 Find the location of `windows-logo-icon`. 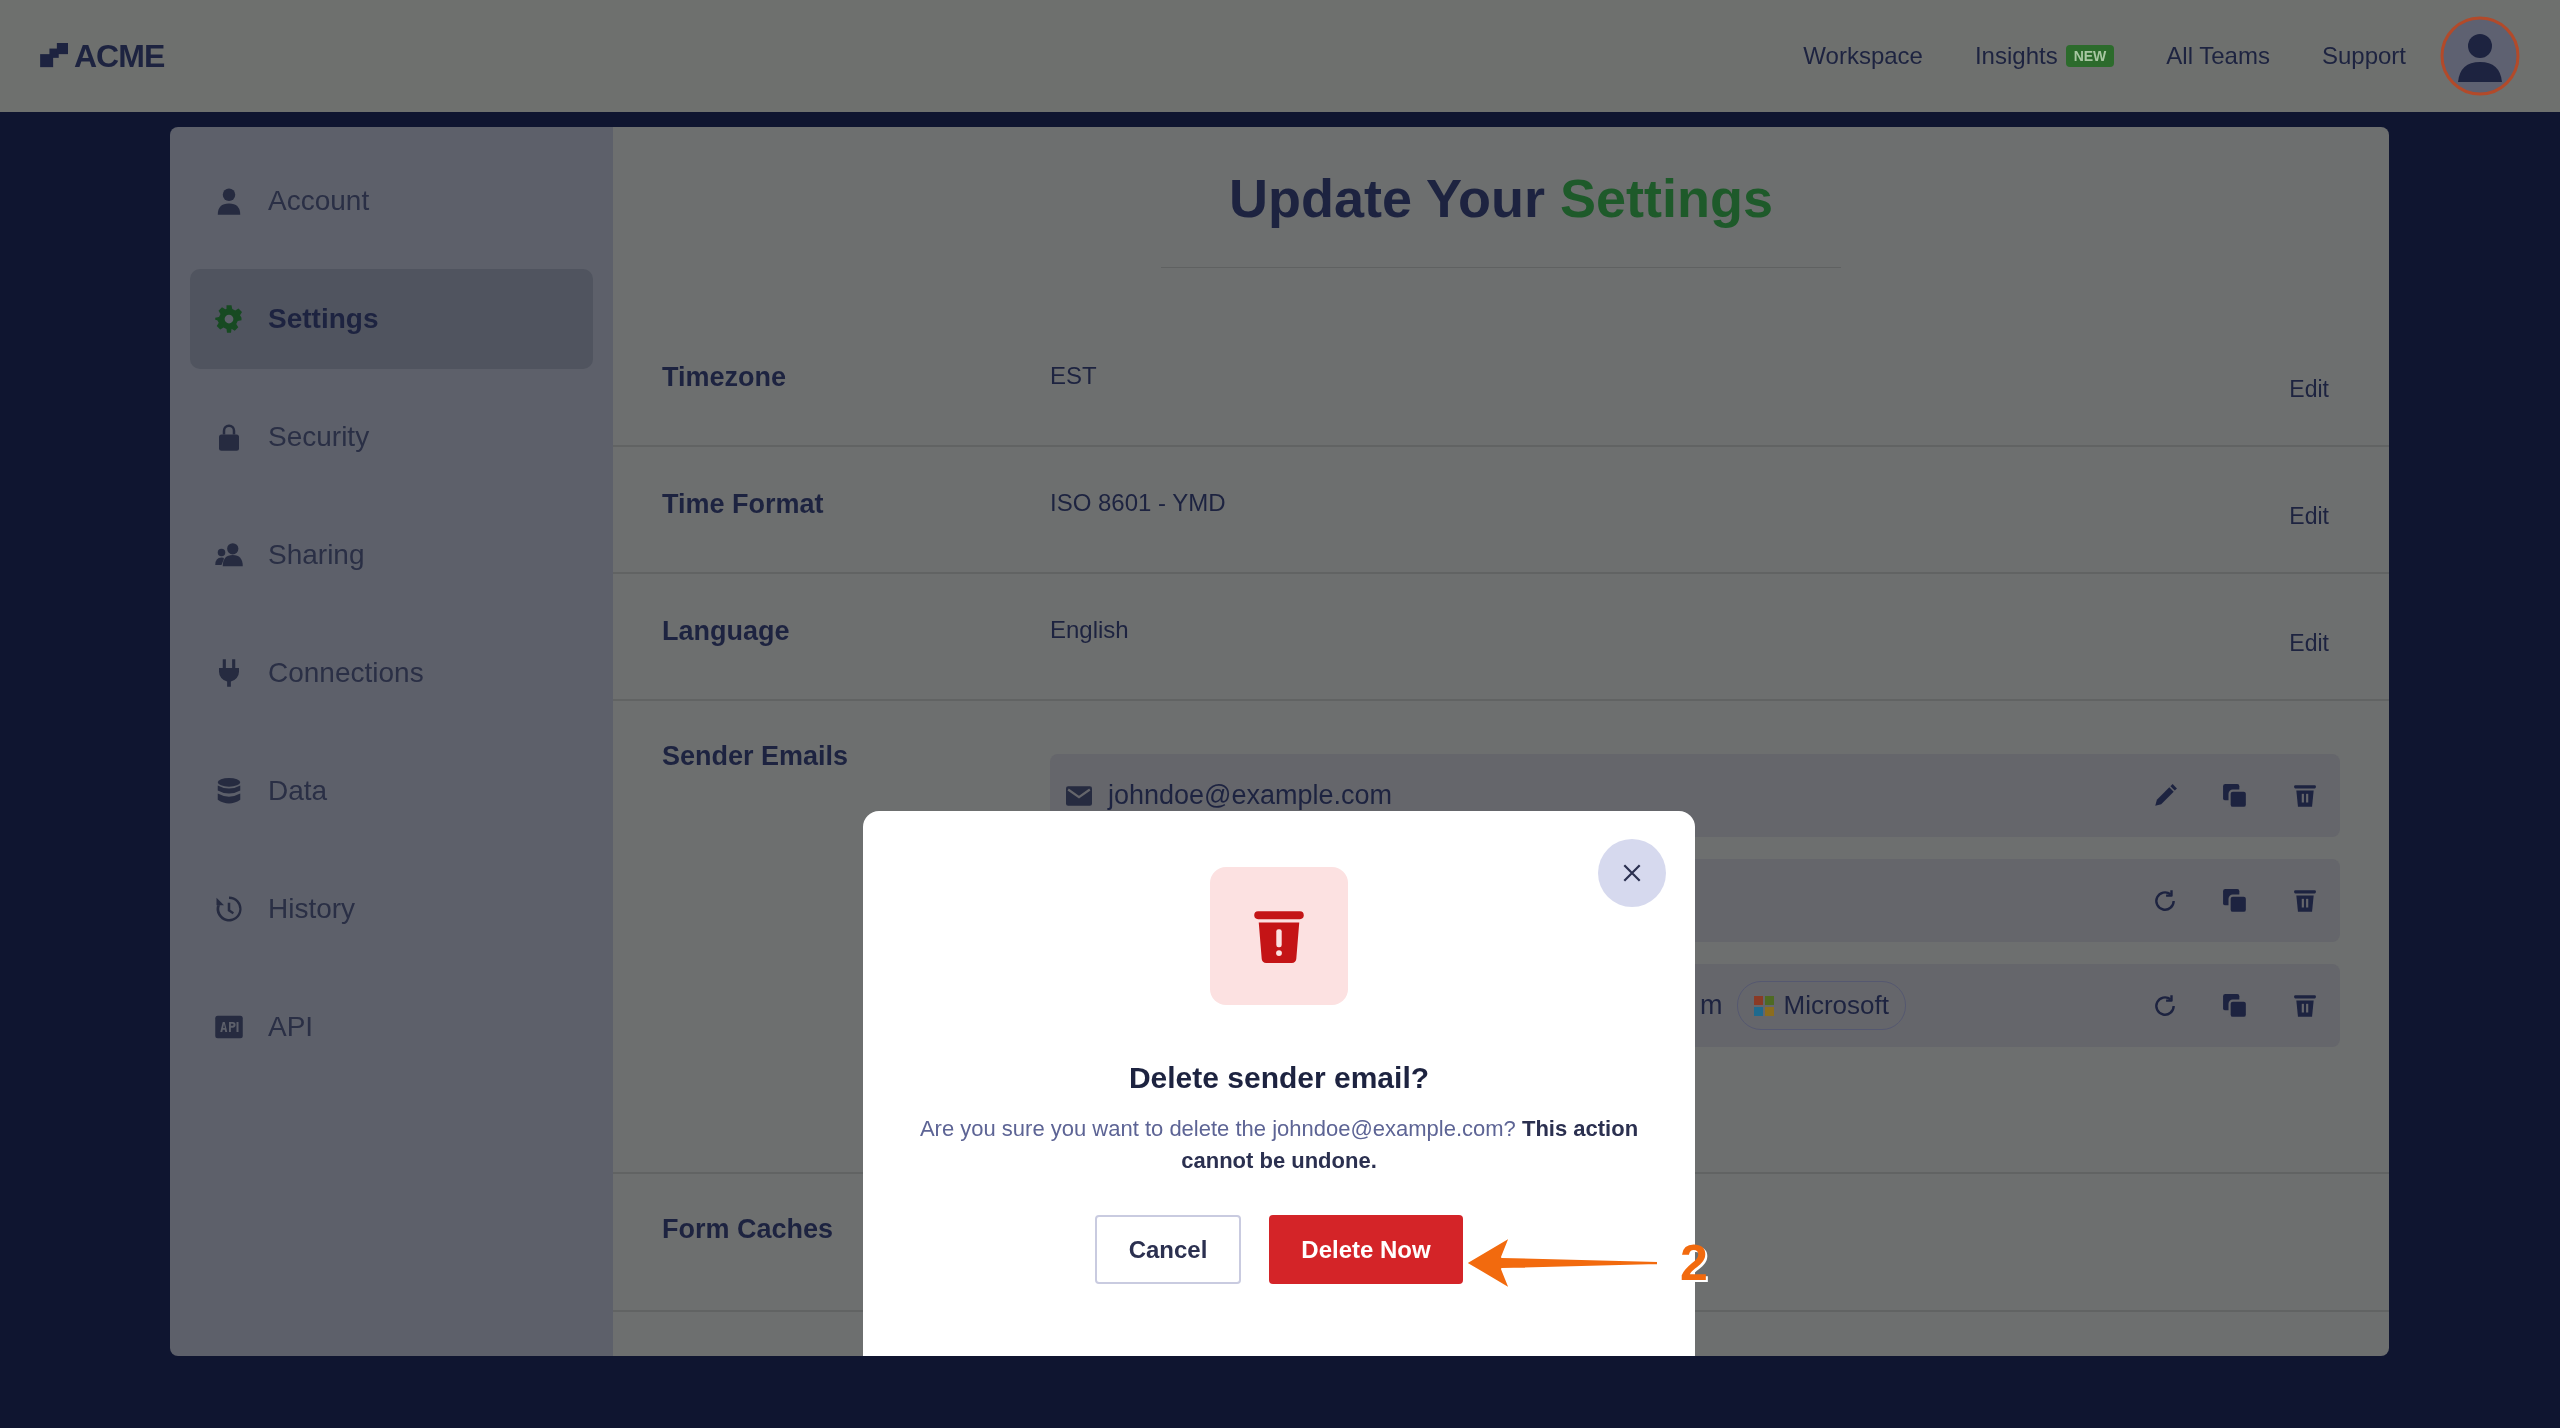

windows-logo-icon is located at coordinates (1763, 1005).